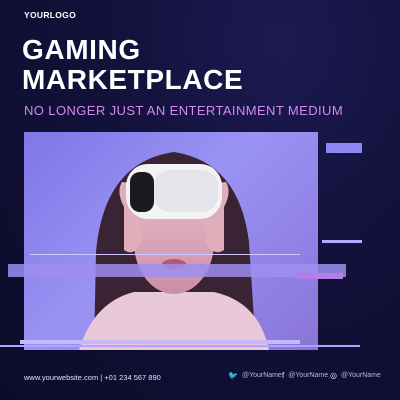  Describe the element at coordinates (133, 79) in the screenshot. I see `headline-line-2: MARKETPLACE` at that location.